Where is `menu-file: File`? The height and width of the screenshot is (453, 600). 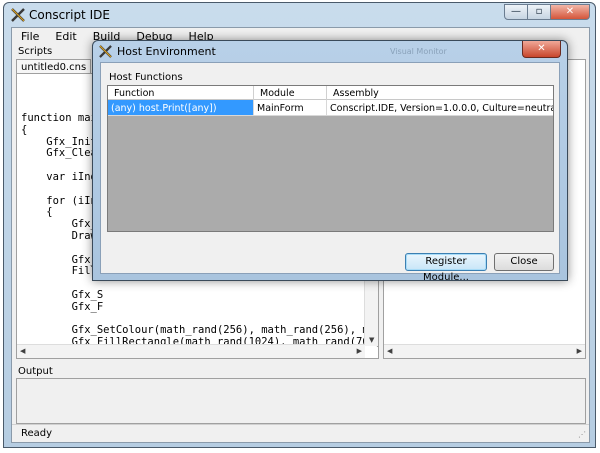 menu-file: File is located at coordinates (29, 37).